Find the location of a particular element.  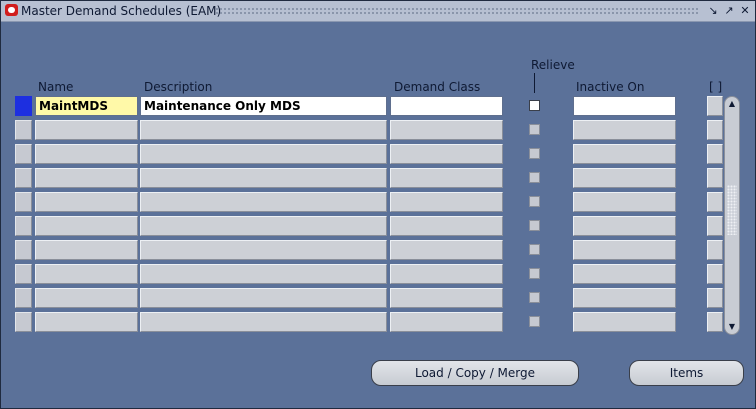

close-icon: ✕ is located at coordinates (745, 11).